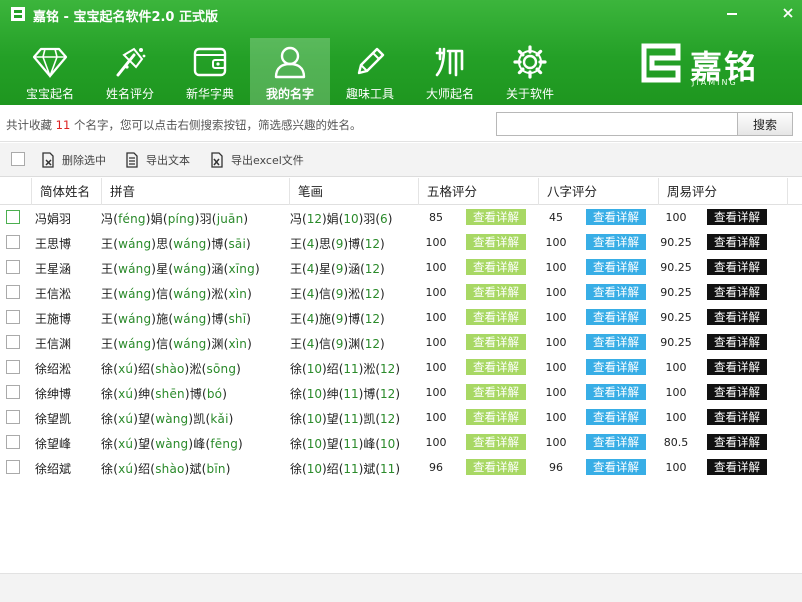  I want to click on pinyin-char: 施, so click(162, 319).